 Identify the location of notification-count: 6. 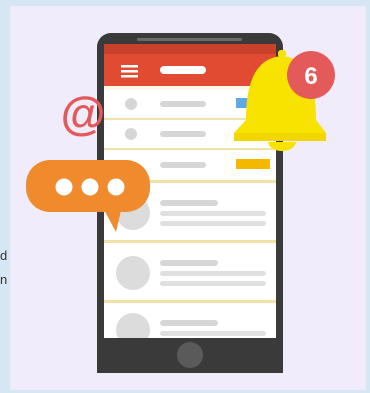
(310, 76).